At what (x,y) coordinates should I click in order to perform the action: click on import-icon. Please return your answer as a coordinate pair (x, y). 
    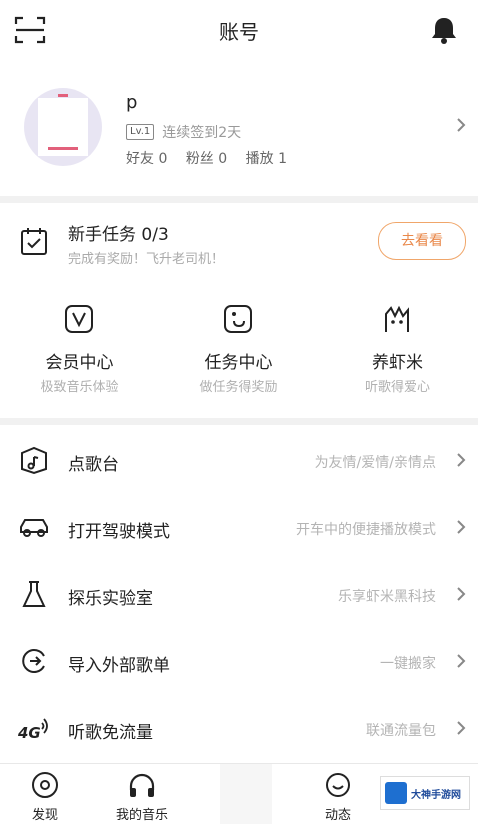
    Looking at the image, I should click on (33, 661).